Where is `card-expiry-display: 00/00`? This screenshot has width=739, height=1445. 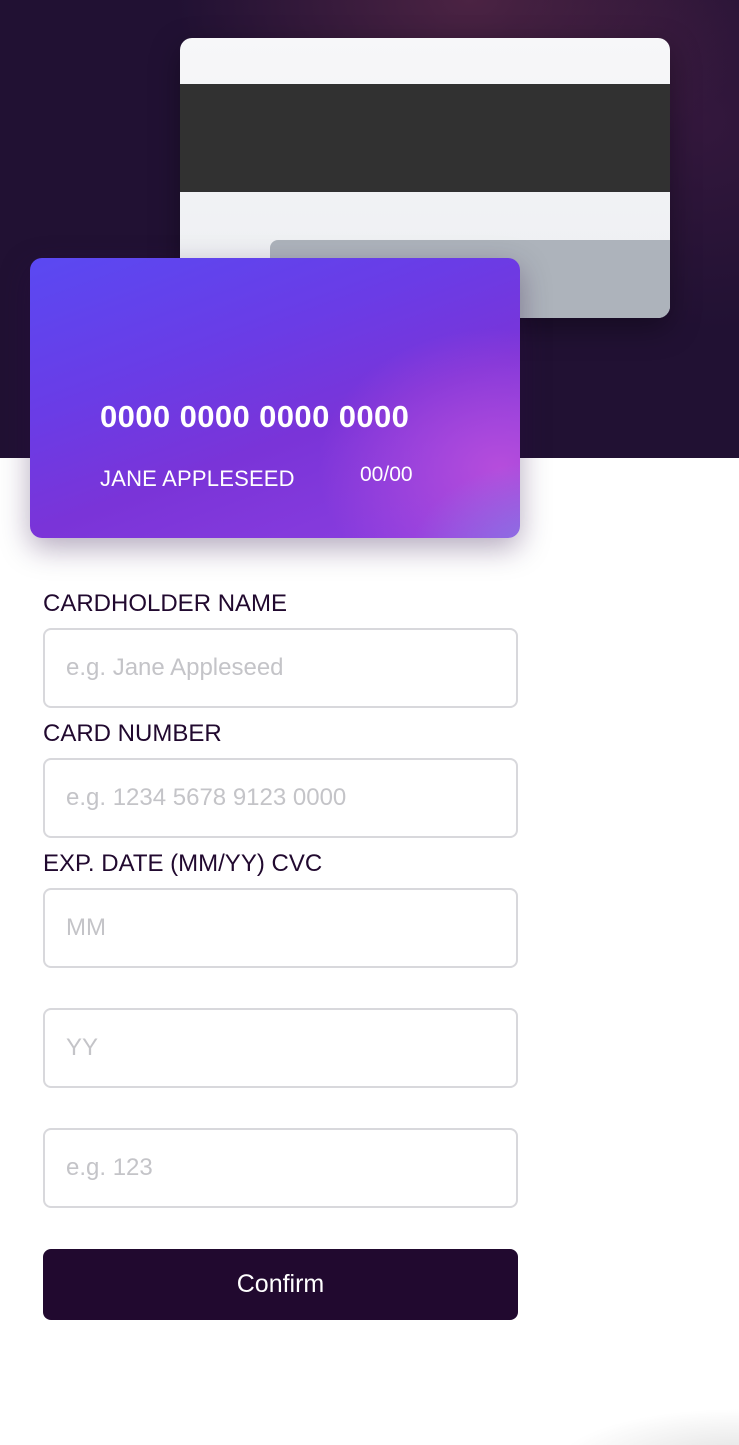 card-expiry-display: 00/00 is located at coordinates (386, 474).